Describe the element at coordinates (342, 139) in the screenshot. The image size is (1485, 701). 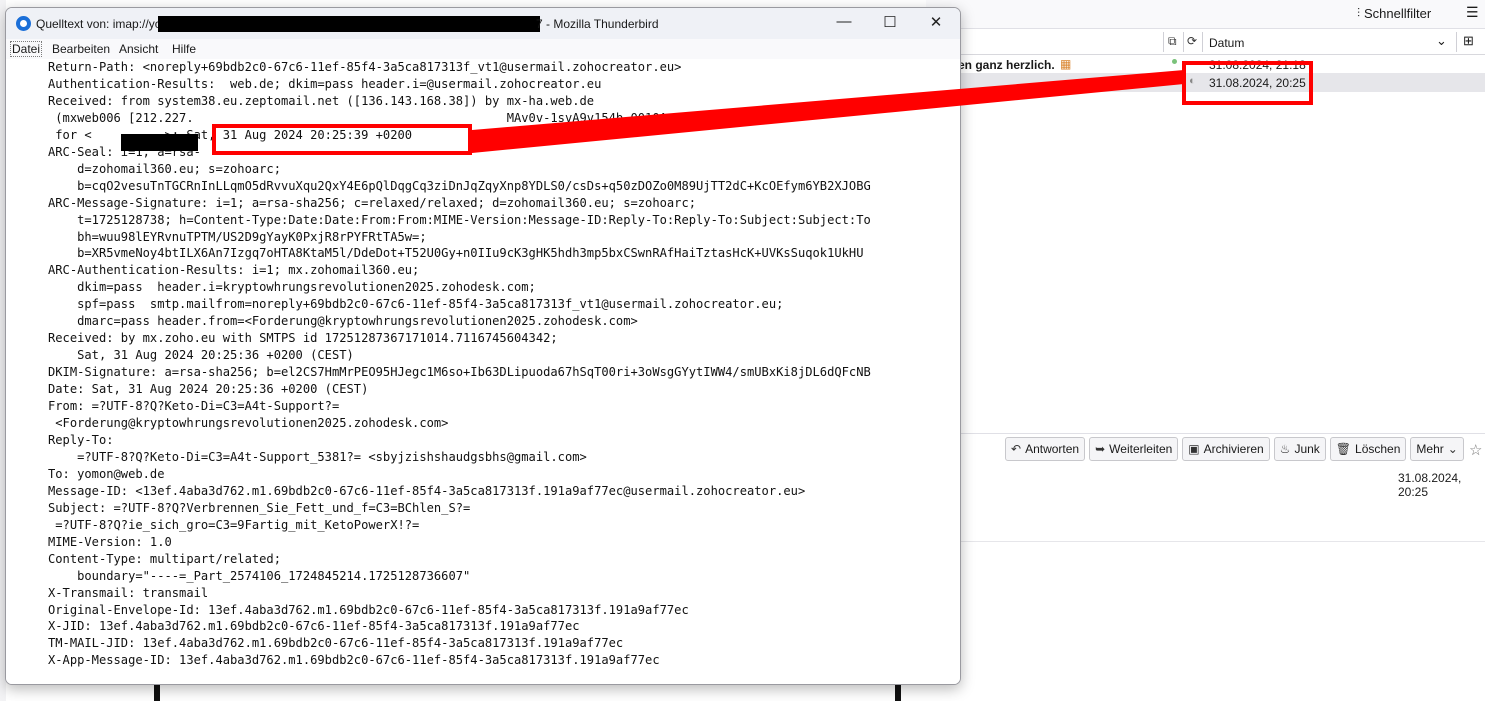
I see `annotation-highlight-received-date` at that location.